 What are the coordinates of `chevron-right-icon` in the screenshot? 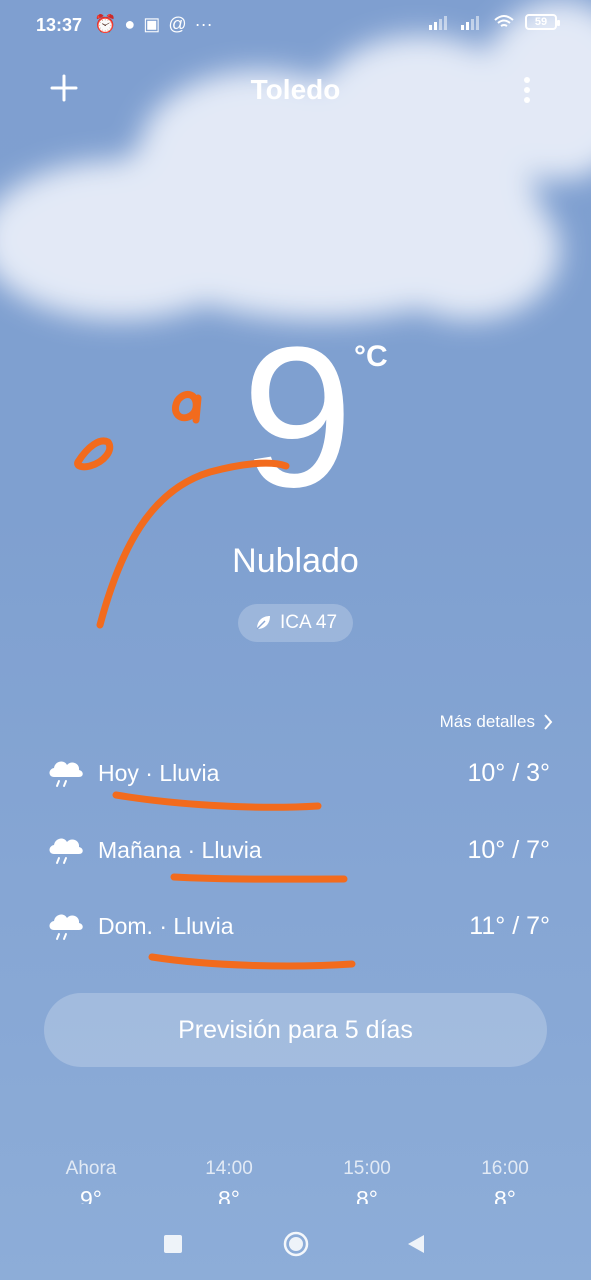 It's located at (548, 722).